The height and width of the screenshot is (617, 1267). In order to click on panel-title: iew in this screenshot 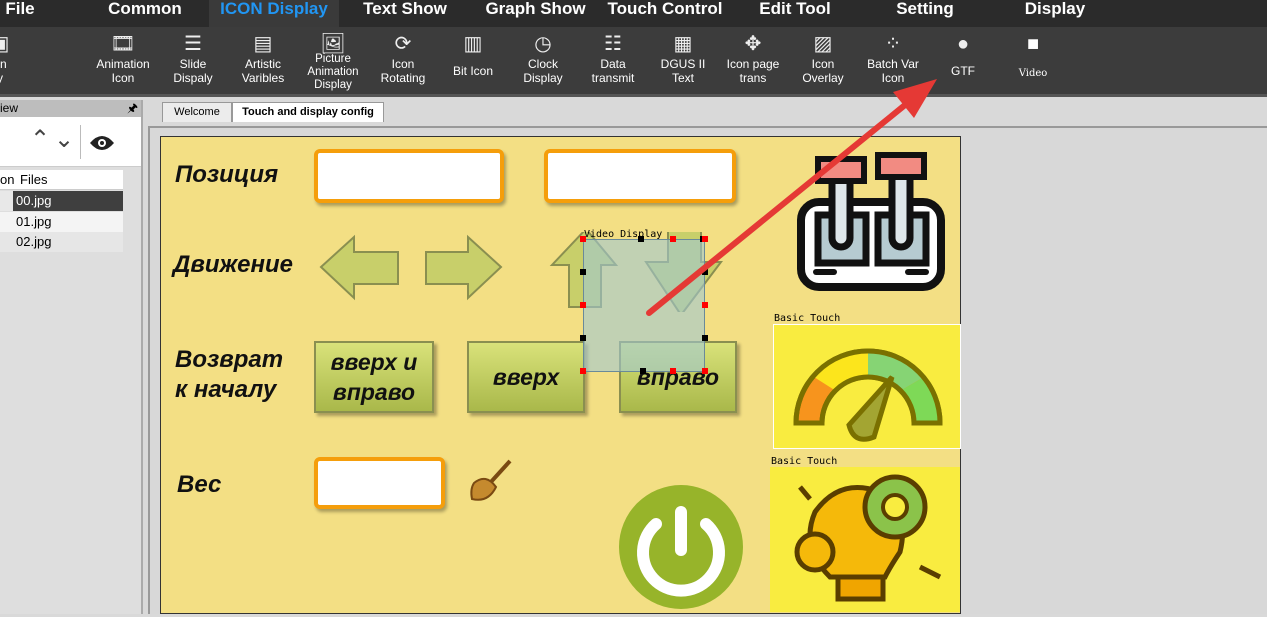, I will do `click(9, 108)`.